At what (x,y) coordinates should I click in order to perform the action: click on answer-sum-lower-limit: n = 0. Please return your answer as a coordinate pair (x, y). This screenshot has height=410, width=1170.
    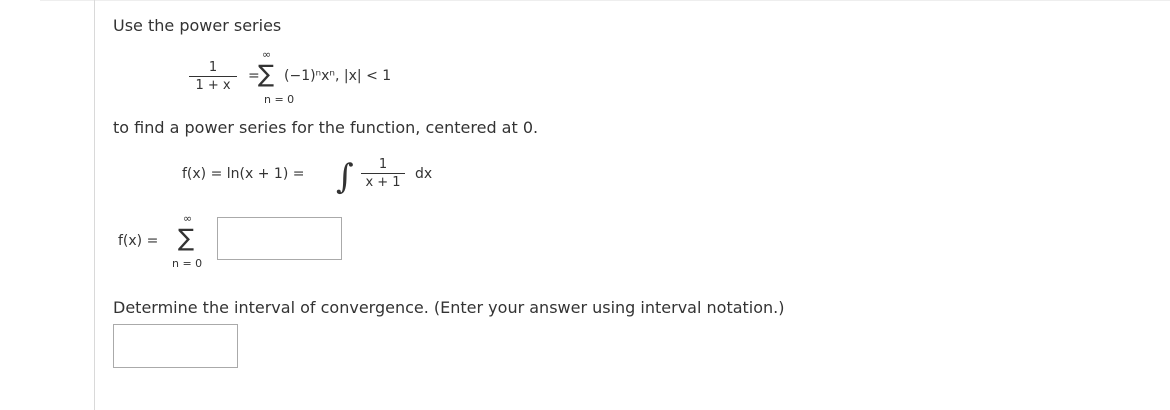
    Looking at the image, I should click on (187, 263).